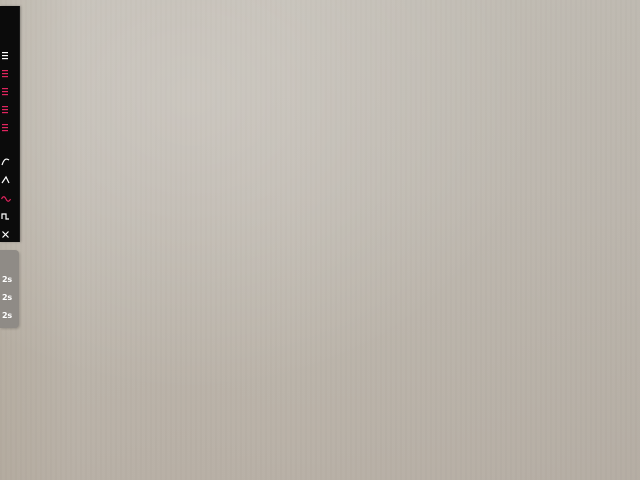 The height and width of the screenshot is (480, 640). I want to click on curve-tool-button, so click(9, 162).